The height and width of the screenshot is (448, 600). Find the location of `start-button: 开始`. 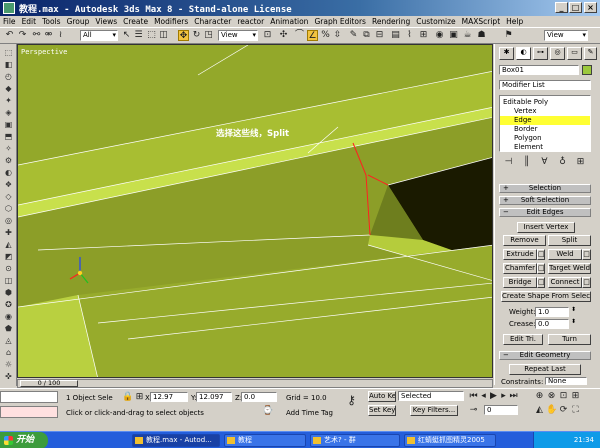

start-button: 开始 is located at coordinates (24, 440).